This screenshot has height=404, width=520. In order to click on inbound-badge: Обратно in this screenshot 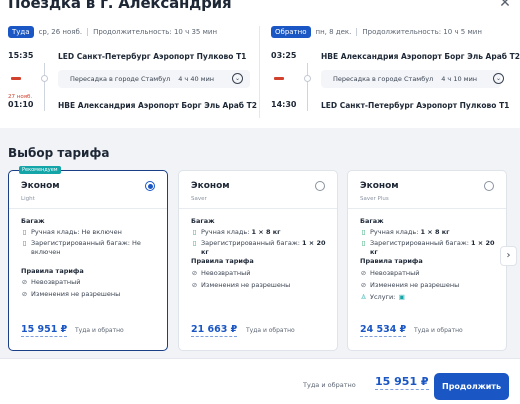, I will do `click(291, 32)`.